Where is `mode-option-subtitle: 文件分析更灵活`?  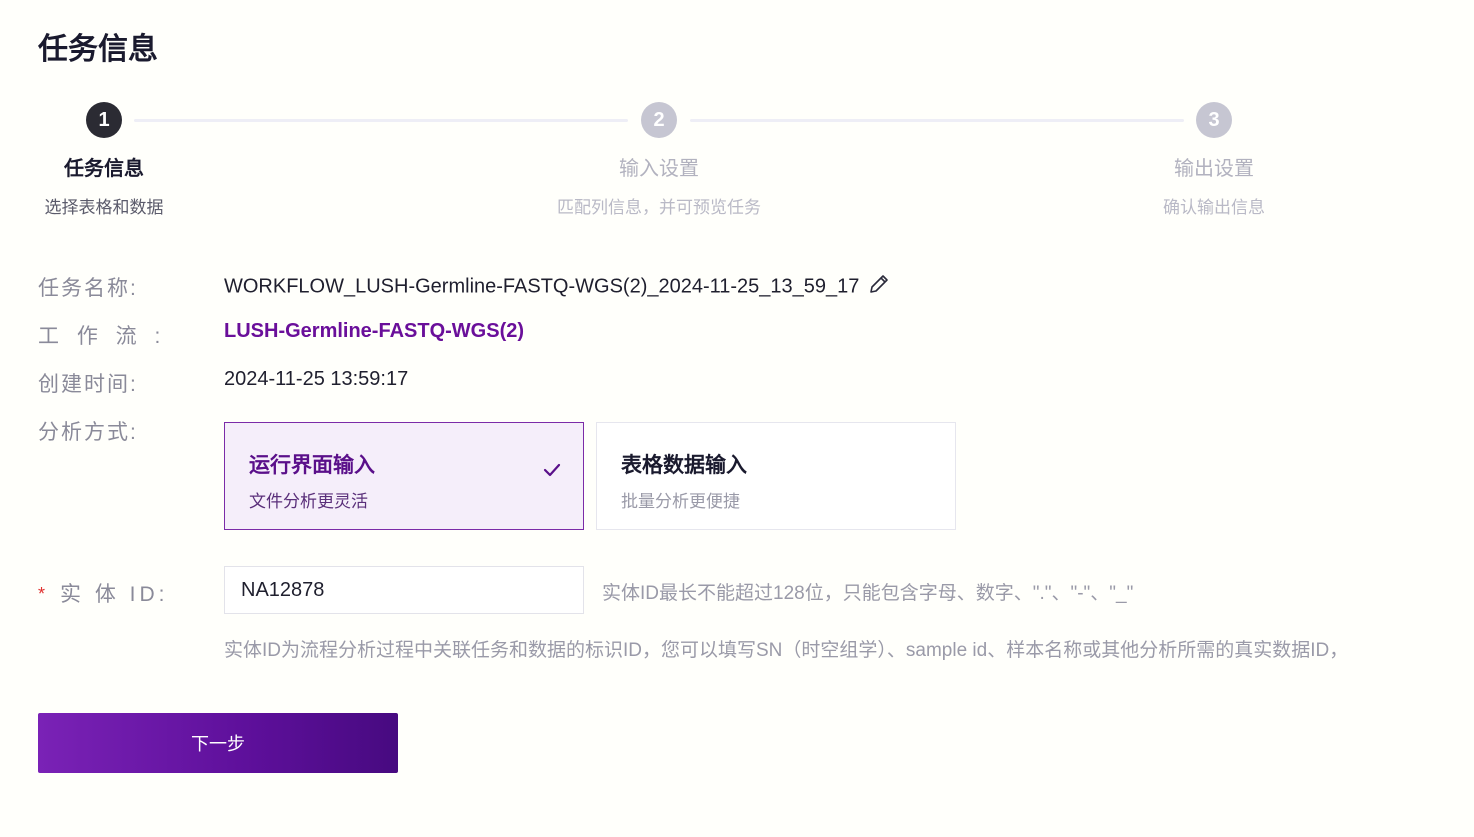 mode-option-subtitle: 文件分析更灵活 is located at coordinates (308, 501).